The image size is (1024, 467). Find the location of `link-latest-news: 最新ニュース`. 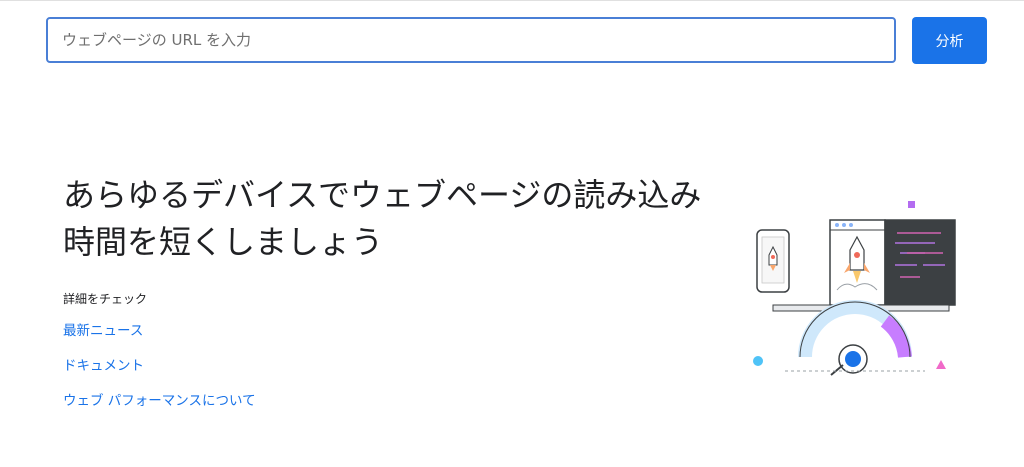

link-latest-news: 最新ニュース is located at coordinates (103, 329).